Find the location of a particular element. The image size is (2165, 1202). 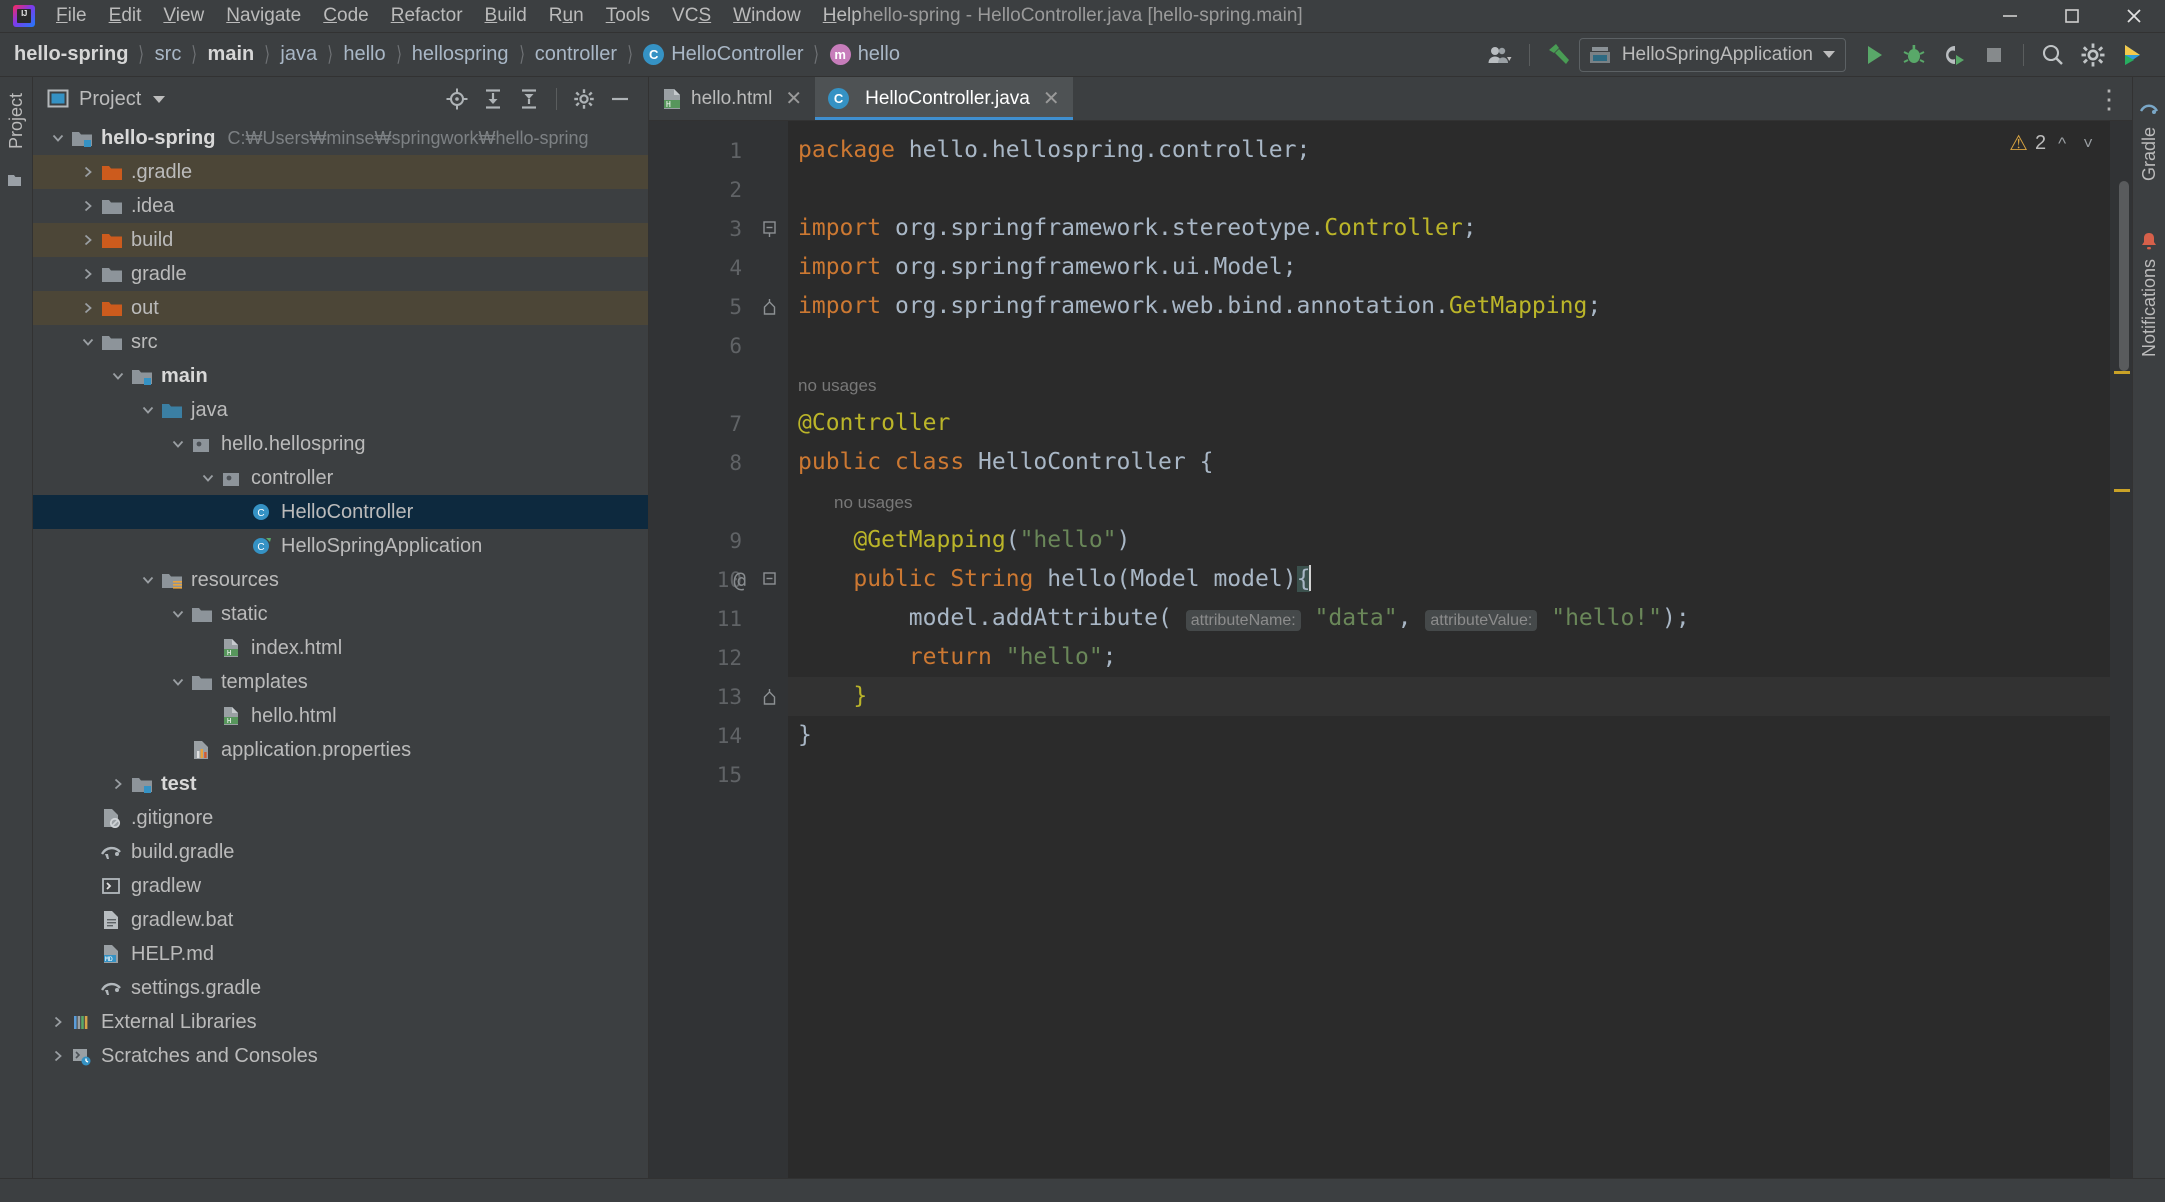

tree-node-main: main is located at coordinates (340, 376).